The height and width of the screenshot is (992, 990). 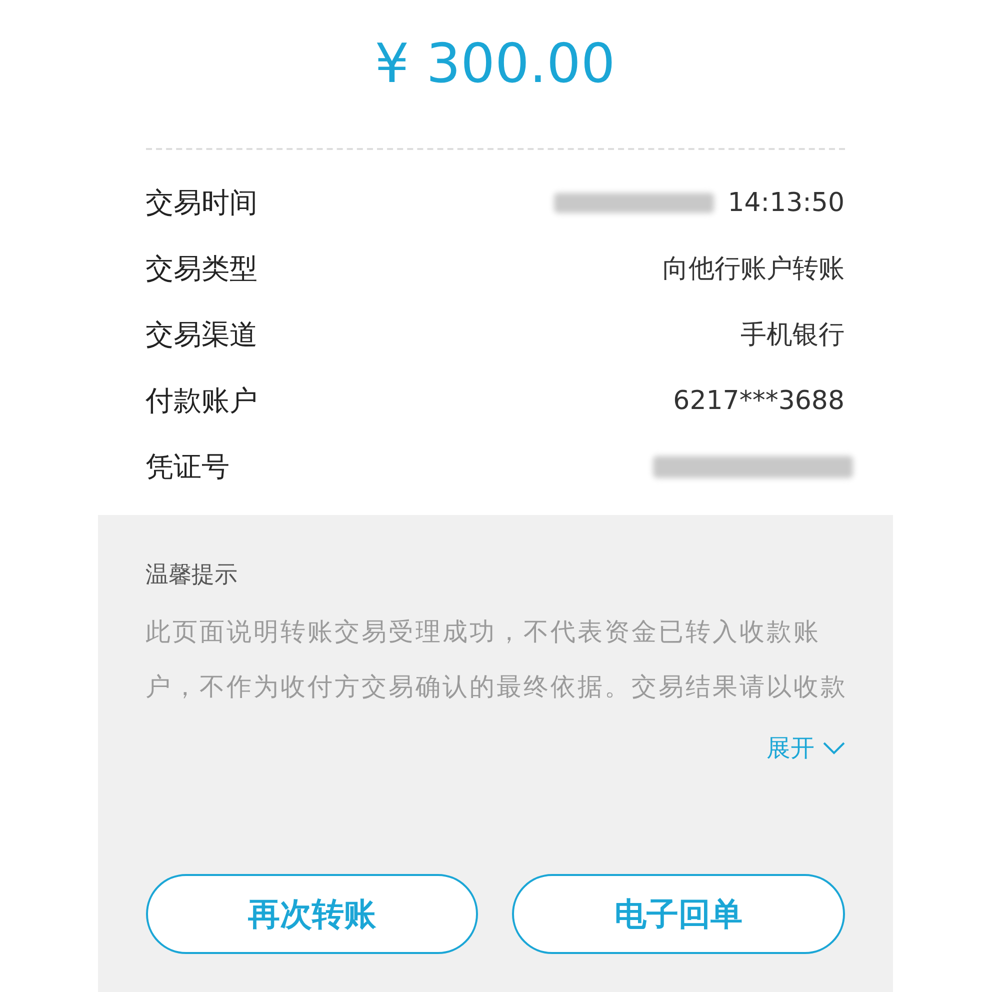 What do you see at coordinates (188, 467) in the screenshot?
I see `detail-label: 凭证号` at bounding box center [188, 467].